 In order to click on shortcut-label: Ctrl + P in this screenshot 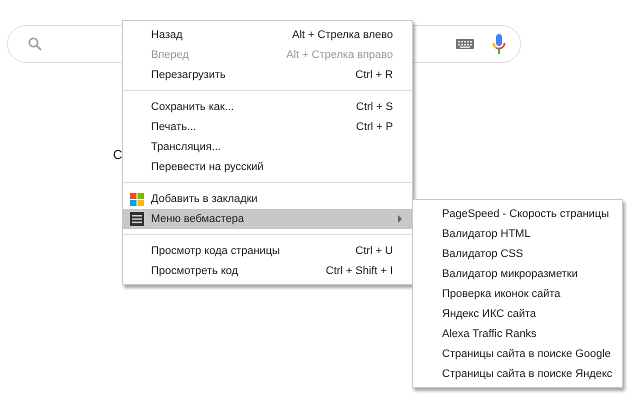, I will do `click(374, 127)`.